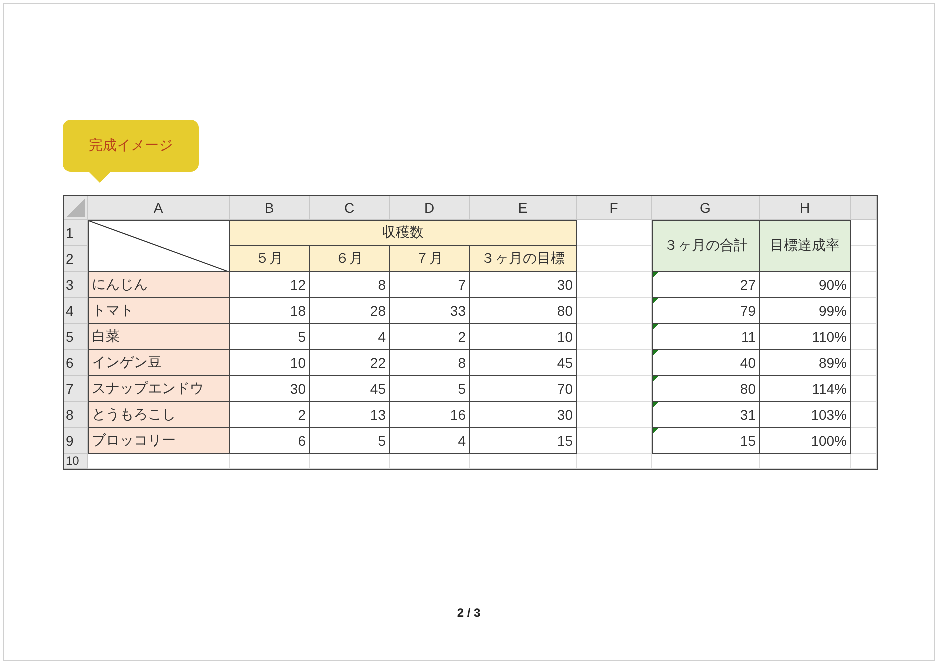 This screenshot has width=940, height=666. What do you see at coordinates (159, 208) in the screenshot?
I see `column-header: A` at bounding box center [159, 208].